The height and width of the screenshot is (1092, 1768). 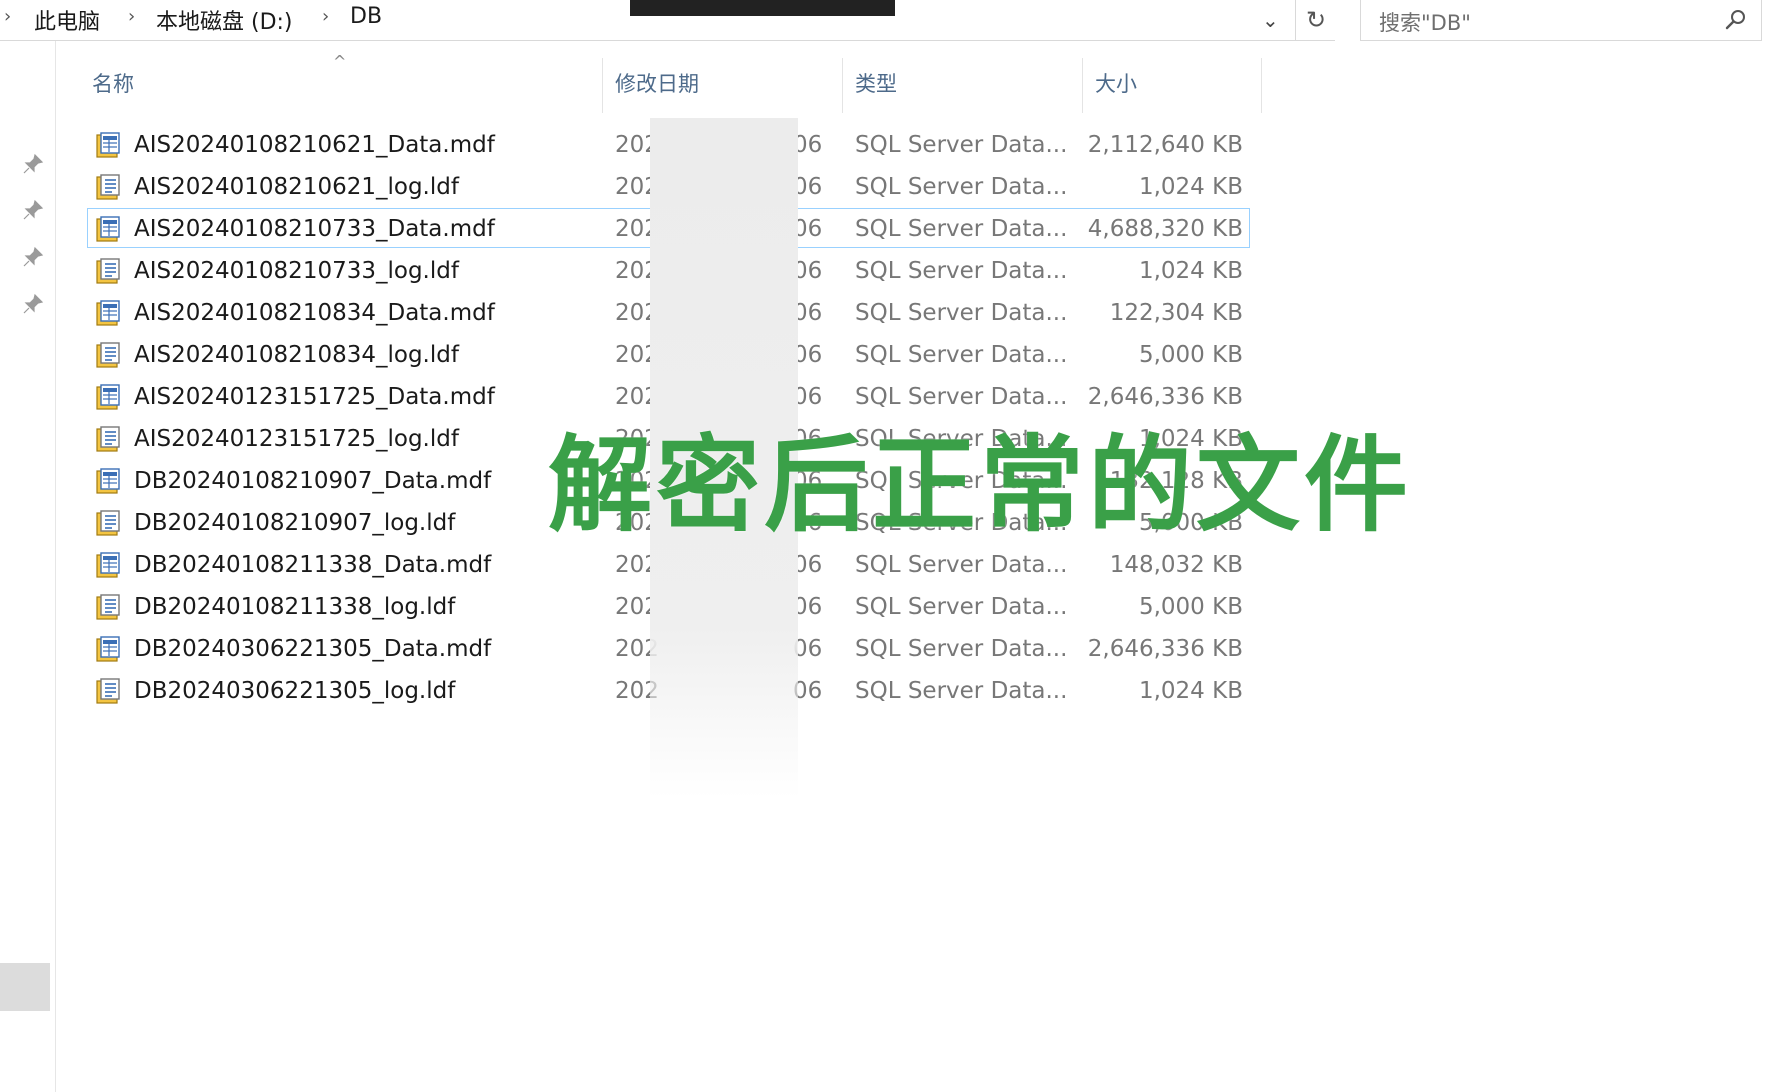 I want to click on breadcrumb-this-pc: 此电脑, so click(x=67, y=20).